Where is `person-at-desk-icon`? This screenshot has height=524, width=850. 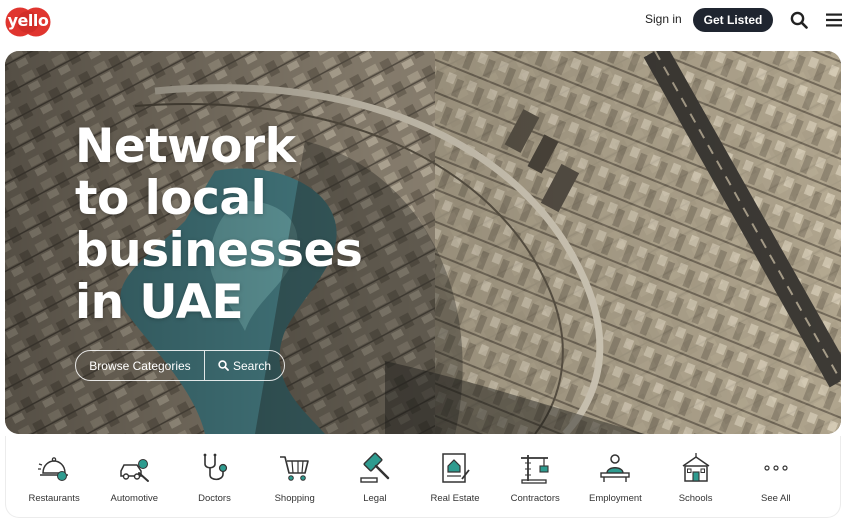
person-at-desk-icon is located at coordinates (615, 468).